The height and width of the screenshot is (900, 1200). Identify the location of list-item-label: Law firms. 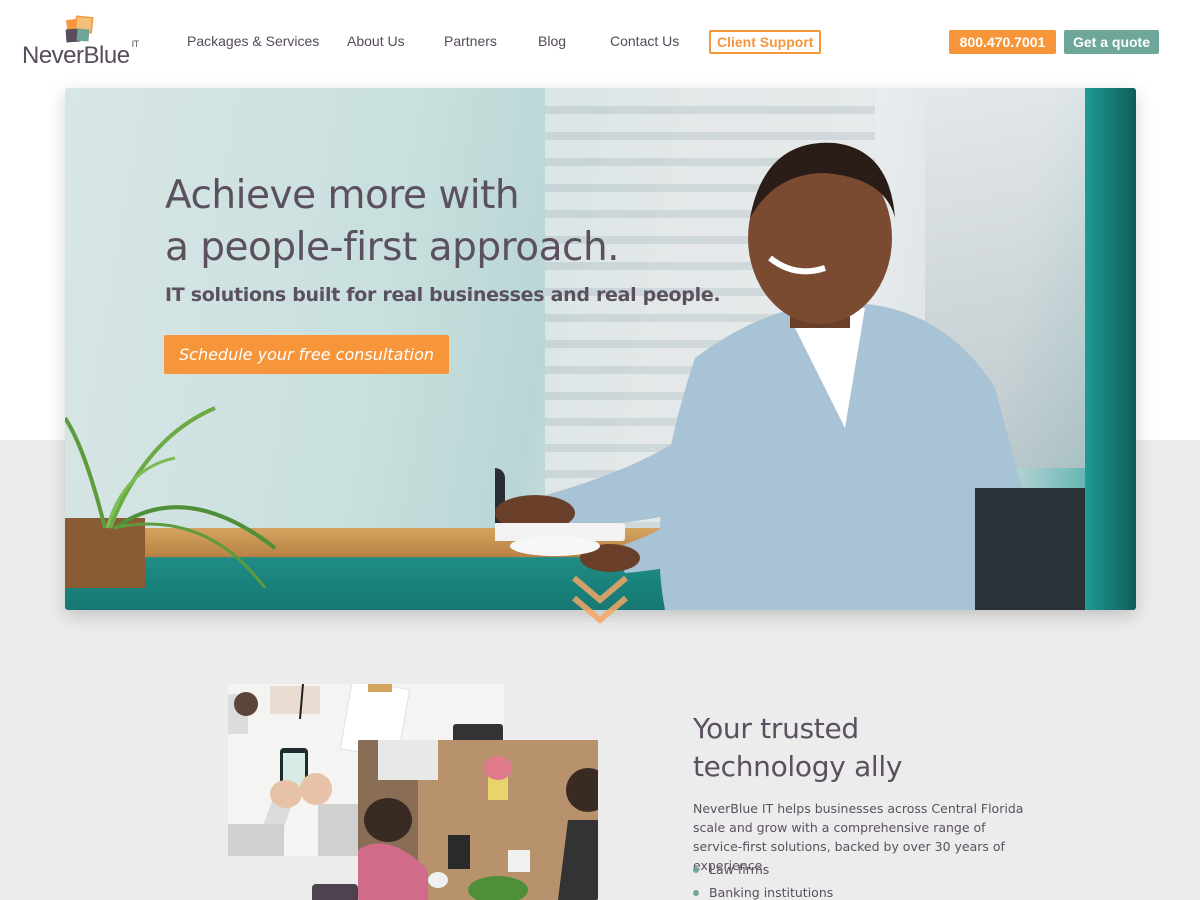
(739, 869).